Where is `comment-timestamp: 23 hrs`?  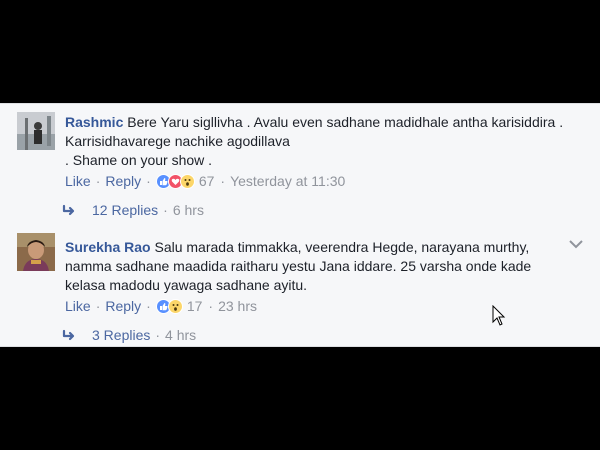
comment-timestamp: 23 hrs is located at coordinates (237, 306).